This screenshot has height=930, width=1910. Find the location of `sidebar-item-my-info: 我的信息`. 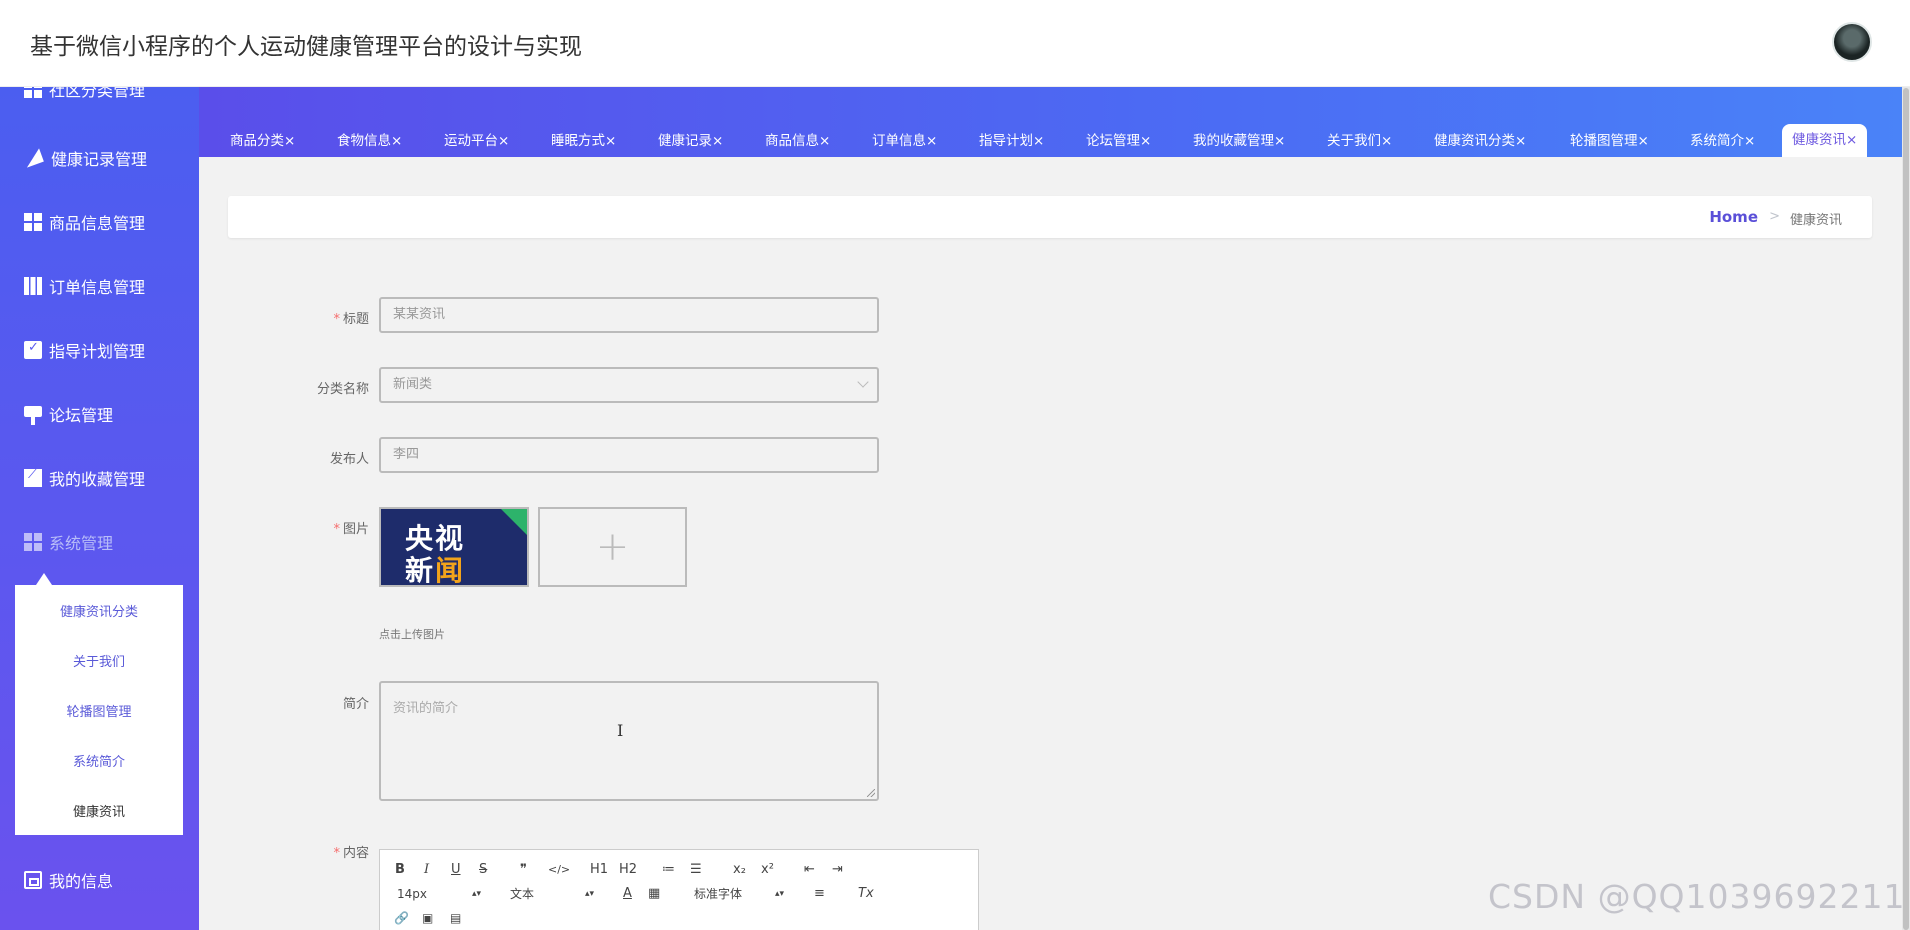

sidebar-item-my-info: 我的信息 is located at coordinates (68, 880).